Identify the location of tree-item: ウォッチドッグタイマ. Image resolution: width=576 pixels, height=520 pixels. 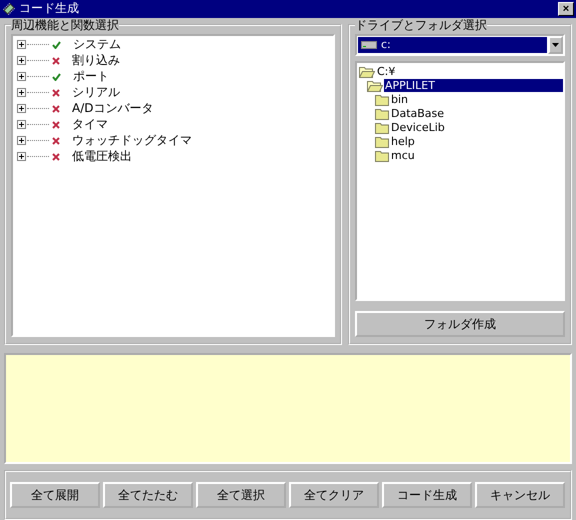
(132, 141).